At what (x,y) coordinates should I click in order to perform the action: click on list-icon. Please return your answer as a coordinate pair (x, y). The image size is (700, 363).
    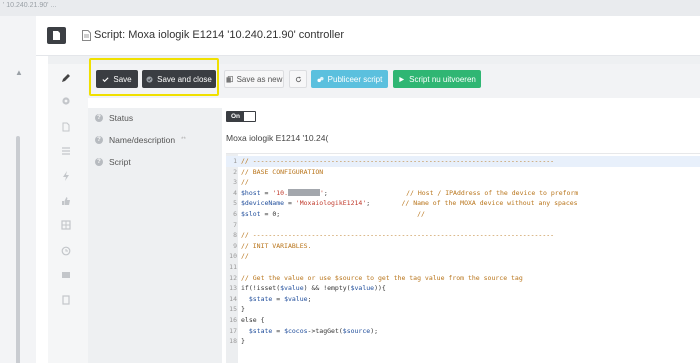
    Looking at the image, I should click on (66, 151).